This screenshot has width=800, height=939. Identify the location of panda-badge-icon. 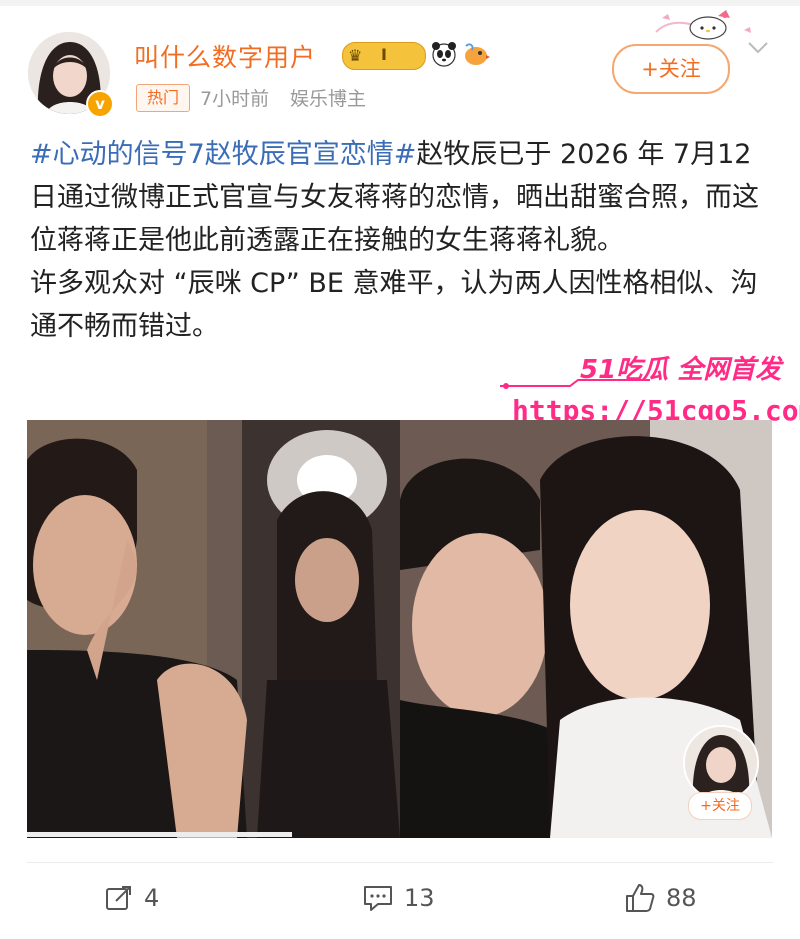
(444, 54).